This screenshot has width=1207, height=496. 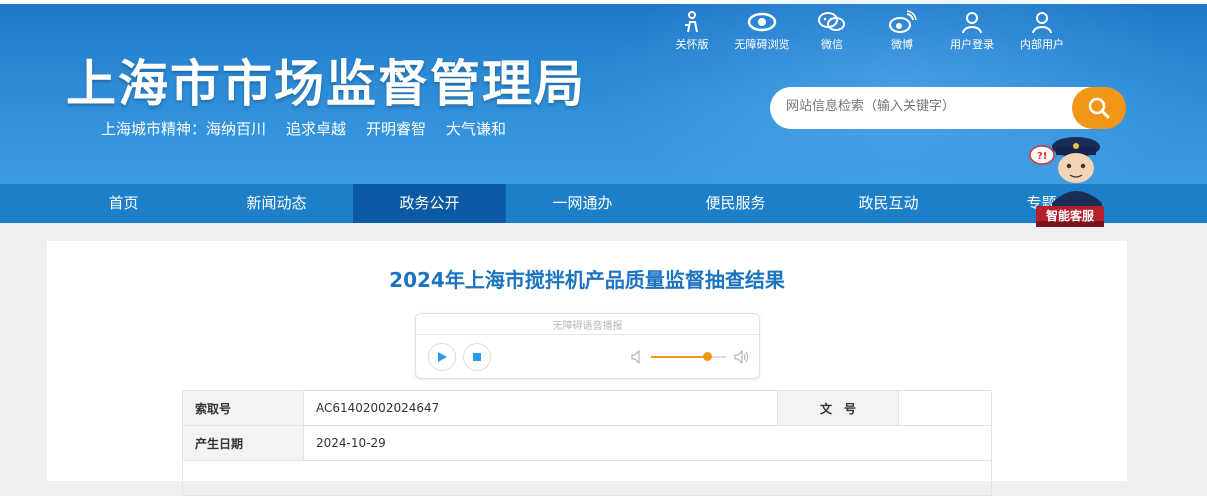 I want to click on volume-knob, so click(x=708, y=356).